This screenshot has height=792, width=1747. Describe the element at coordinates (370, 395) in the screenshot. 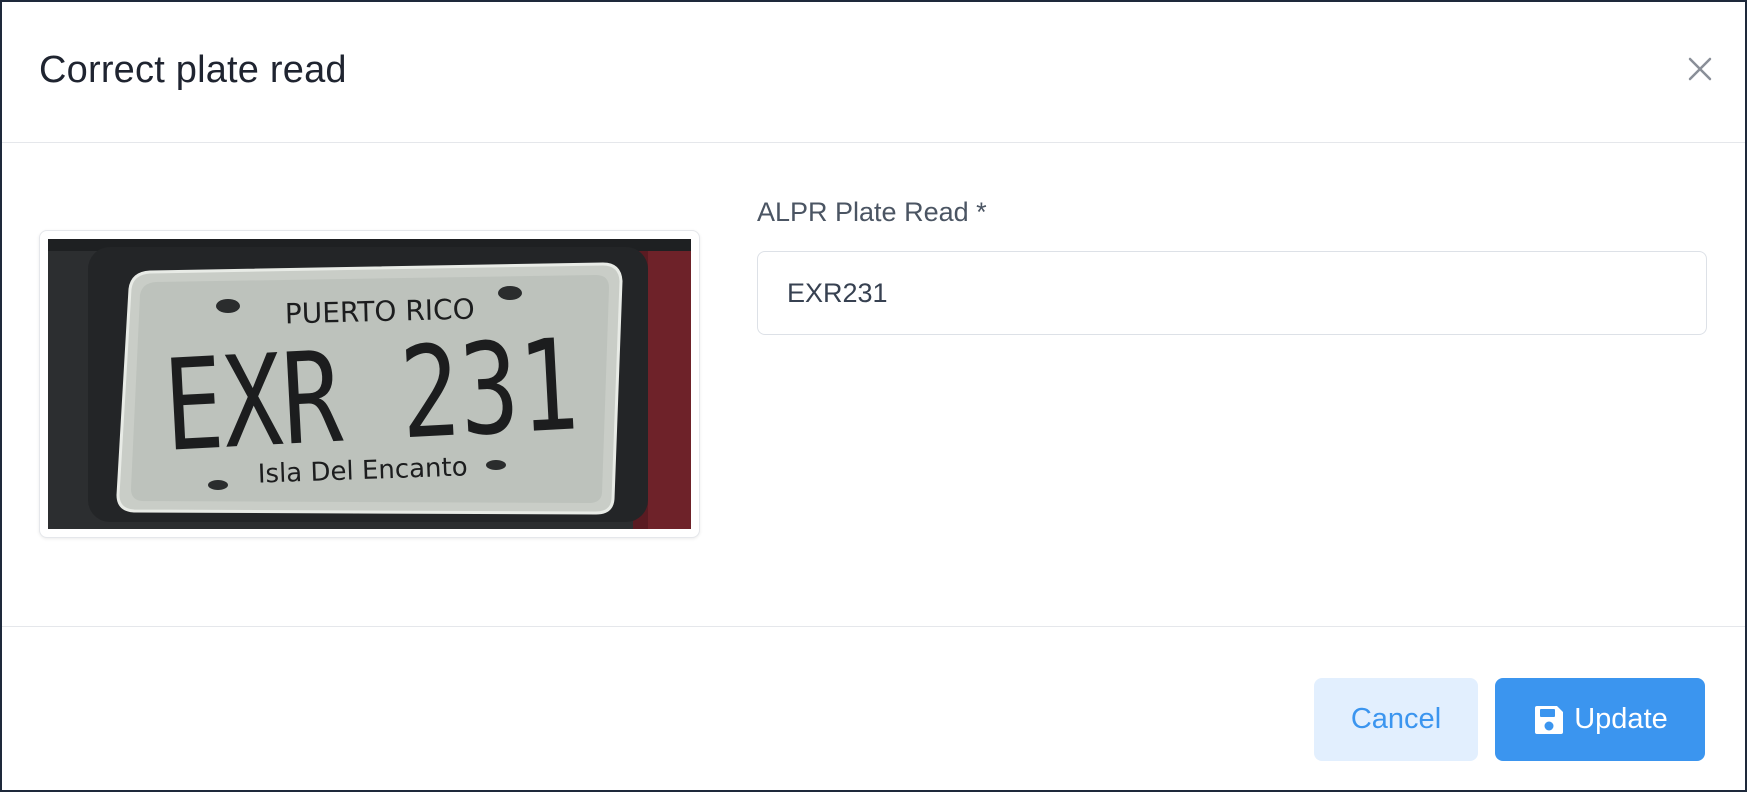

I see `plate-number-text: EXR 231` at that location.